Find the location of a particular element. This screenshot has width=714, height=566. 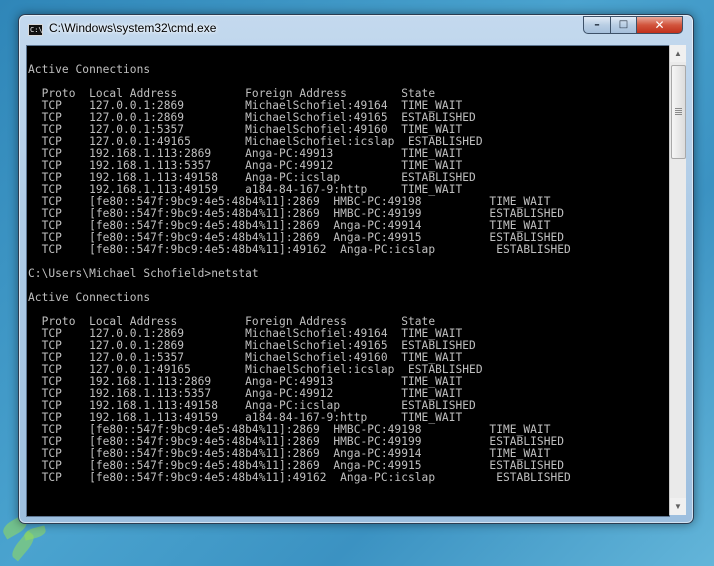

close-button: ✕ is located at coordinates (659, 25).